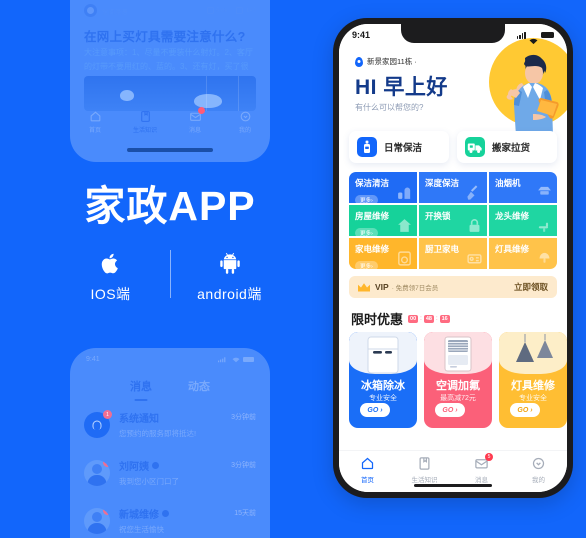 The image size is (586, 538). Describe the element at coordinates (389, 107) in the screenshot. I see `greeting-subtitle: 有什么可以帮您的?` at that location.